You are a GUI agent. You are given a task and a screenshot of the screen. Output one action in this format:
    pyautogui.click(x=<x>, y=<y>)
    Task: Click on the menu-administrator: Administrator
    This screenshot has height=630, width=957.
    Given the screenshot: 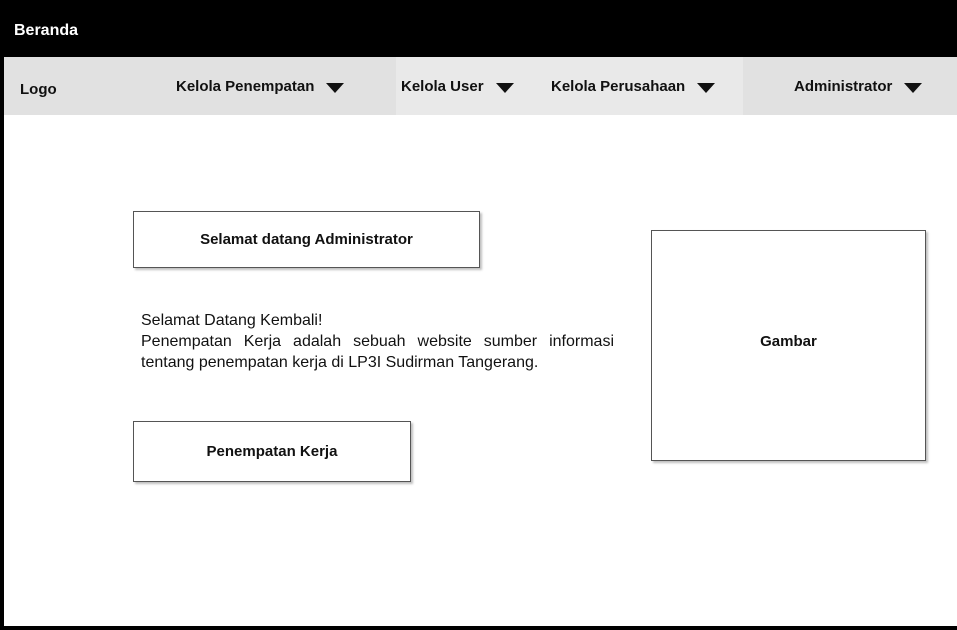 What is the action you would take?
    pyautogui.click(x=858, y=86)
    